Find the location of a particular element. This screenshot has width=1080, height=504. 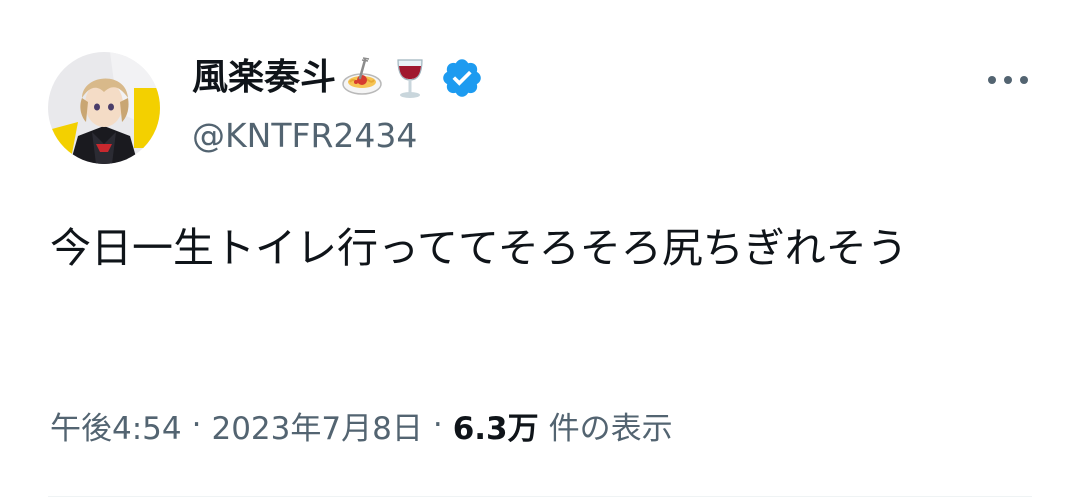

more-options-button is located at coordinates (1008, 80).